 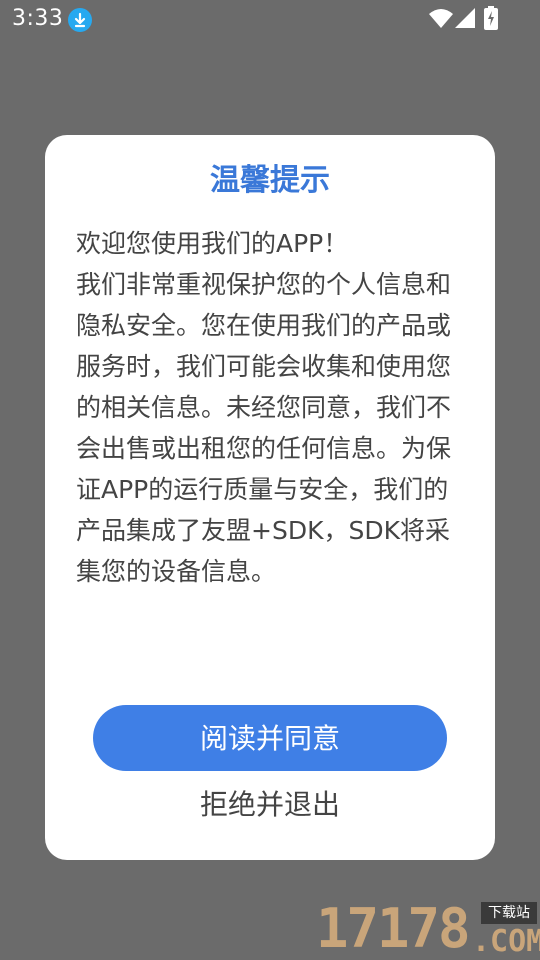 What do you see at coordinates (80, 20) in the screenshot?
I see `download-icon` at bounding box center [80, 20].